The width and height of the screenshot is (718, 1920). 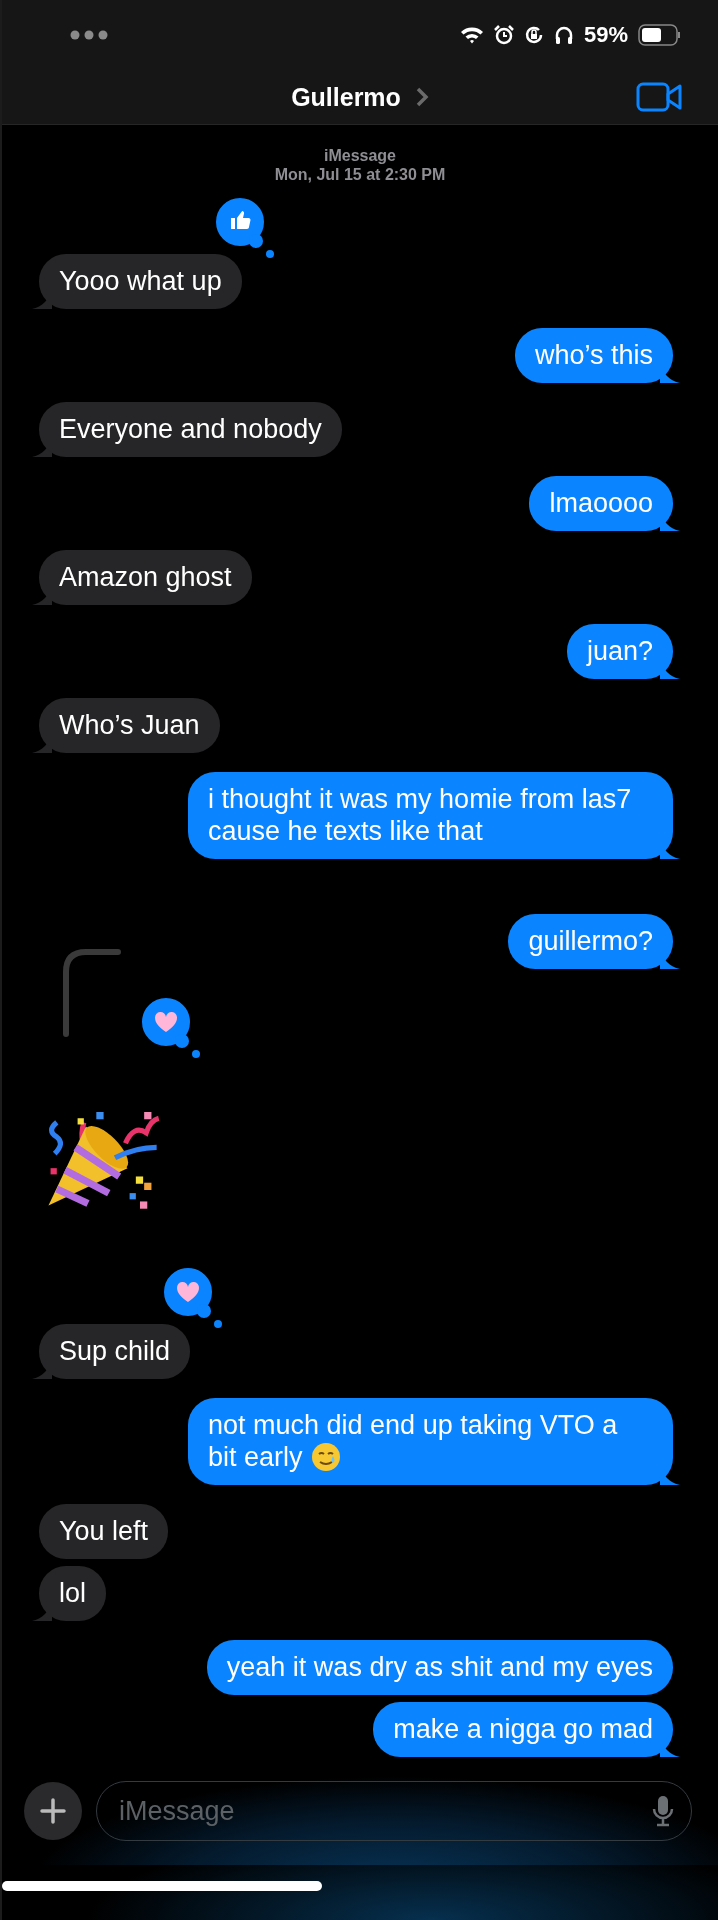 I want to click on sent-message: guillermo?, so click(x=590, y=941).